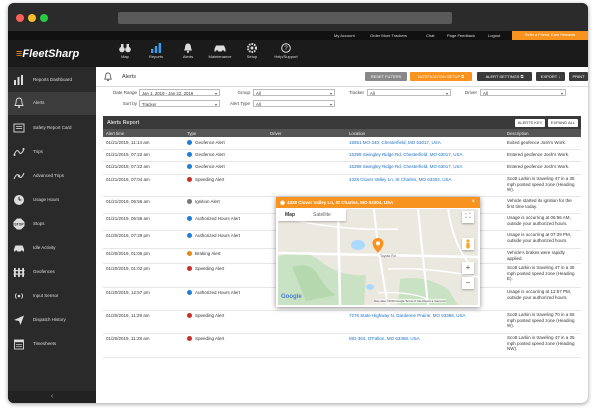 The width and height of the screenshot is (600, 411). I want to click on order-trackers-link: Order More Trackers, so click(388, 35).